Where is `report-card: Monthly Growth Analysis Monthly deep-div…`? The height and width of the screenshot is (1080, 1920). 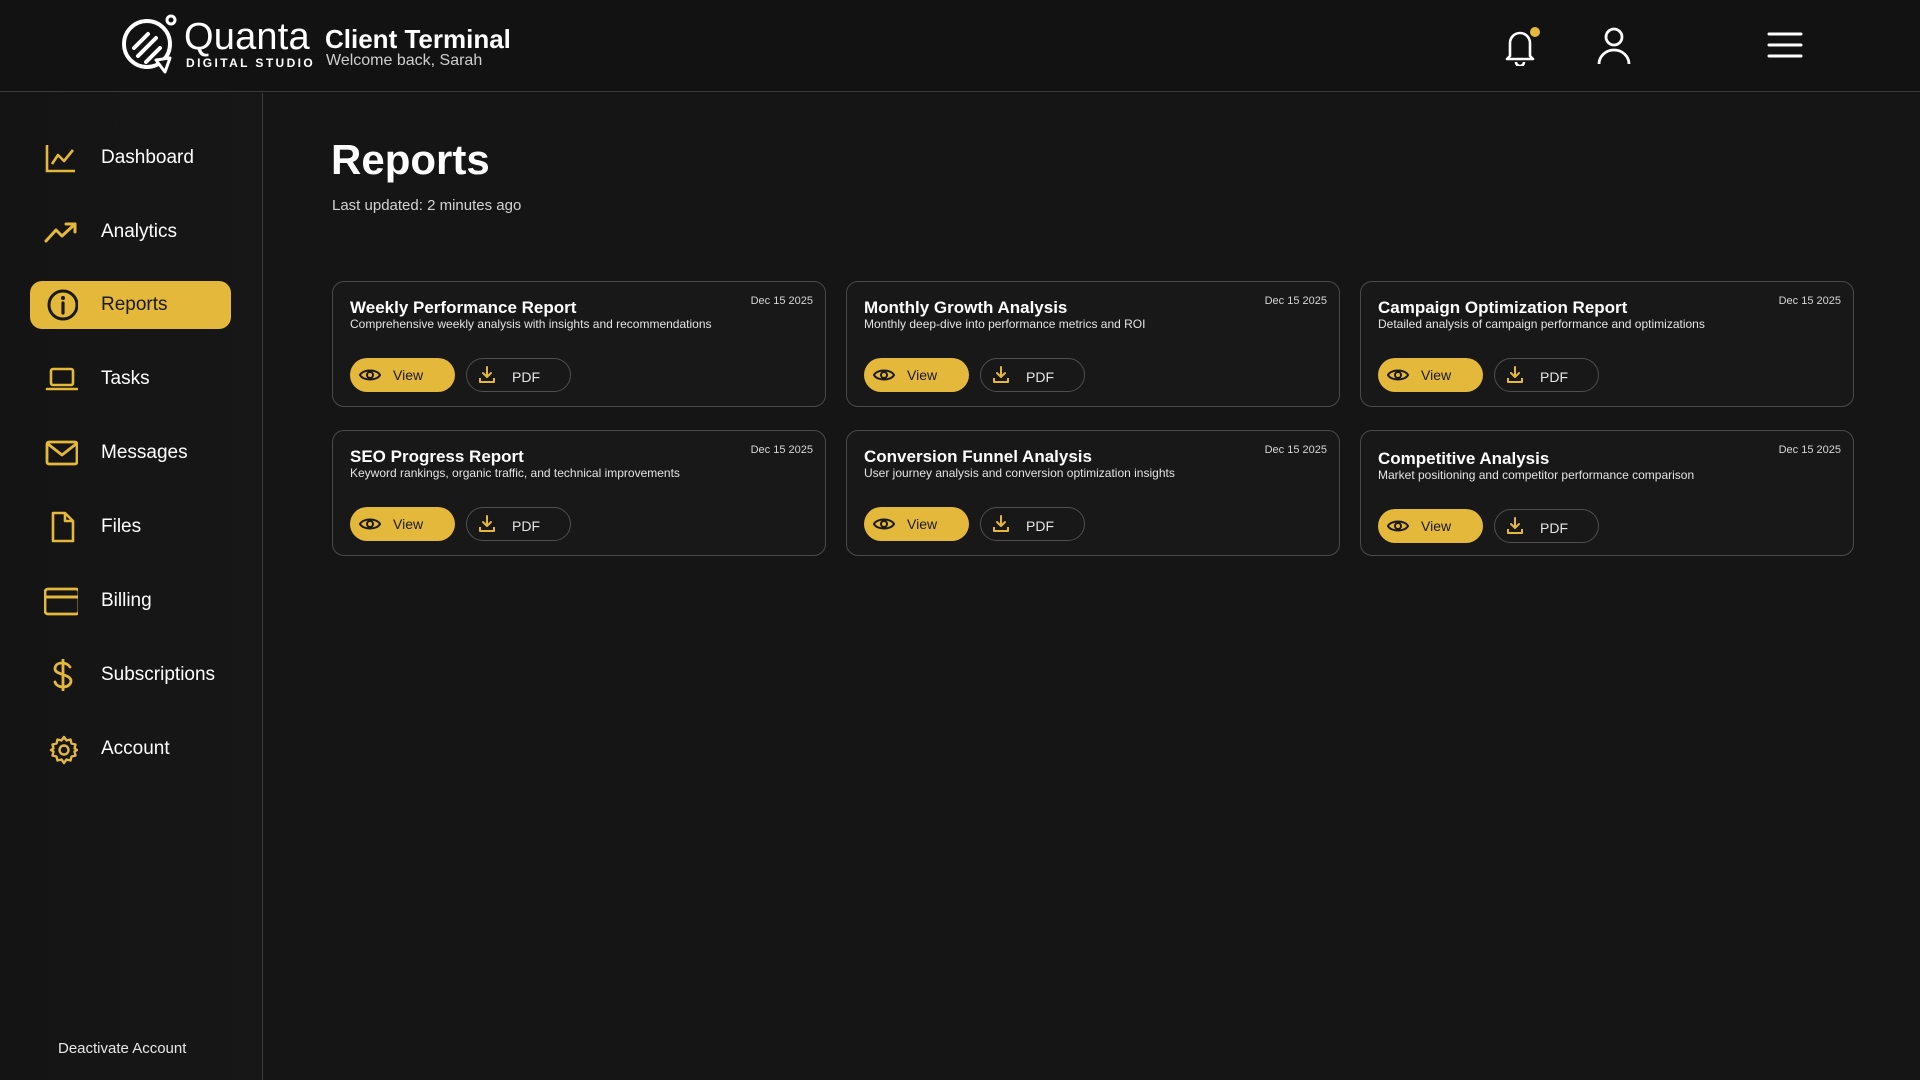
report-card: Monthly Growth Analysis Monthly deep-div… is located at coordinates (1093, 344).